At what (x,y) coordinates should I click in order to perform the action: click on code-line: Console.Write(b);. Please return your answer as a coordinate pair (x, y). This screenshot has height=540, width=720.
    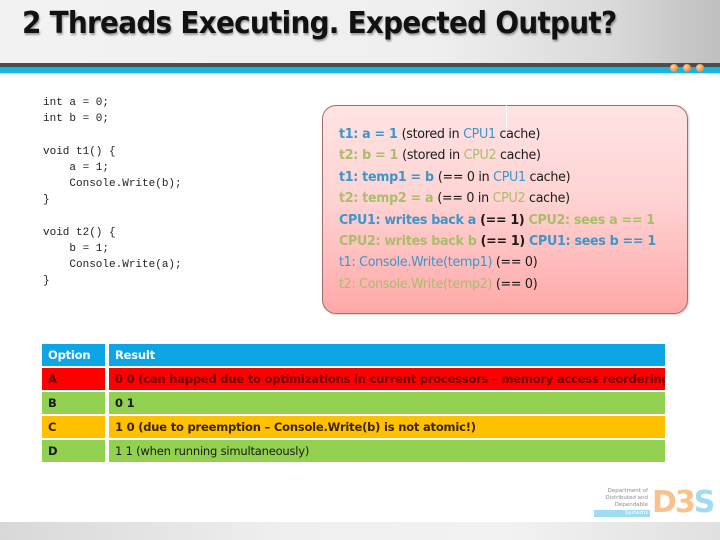
    Looking at the image, I should click on (112, 183).